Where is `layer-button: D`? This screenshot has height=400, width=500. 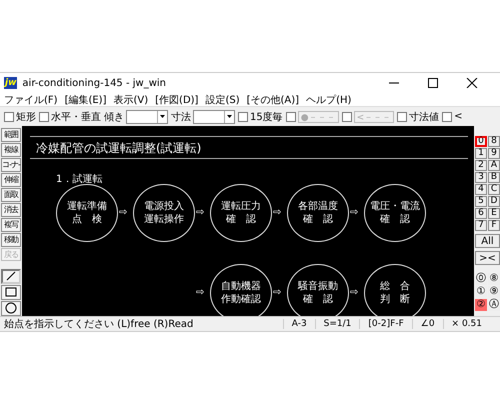
layer-button: D is located at coordinates (494, 201).